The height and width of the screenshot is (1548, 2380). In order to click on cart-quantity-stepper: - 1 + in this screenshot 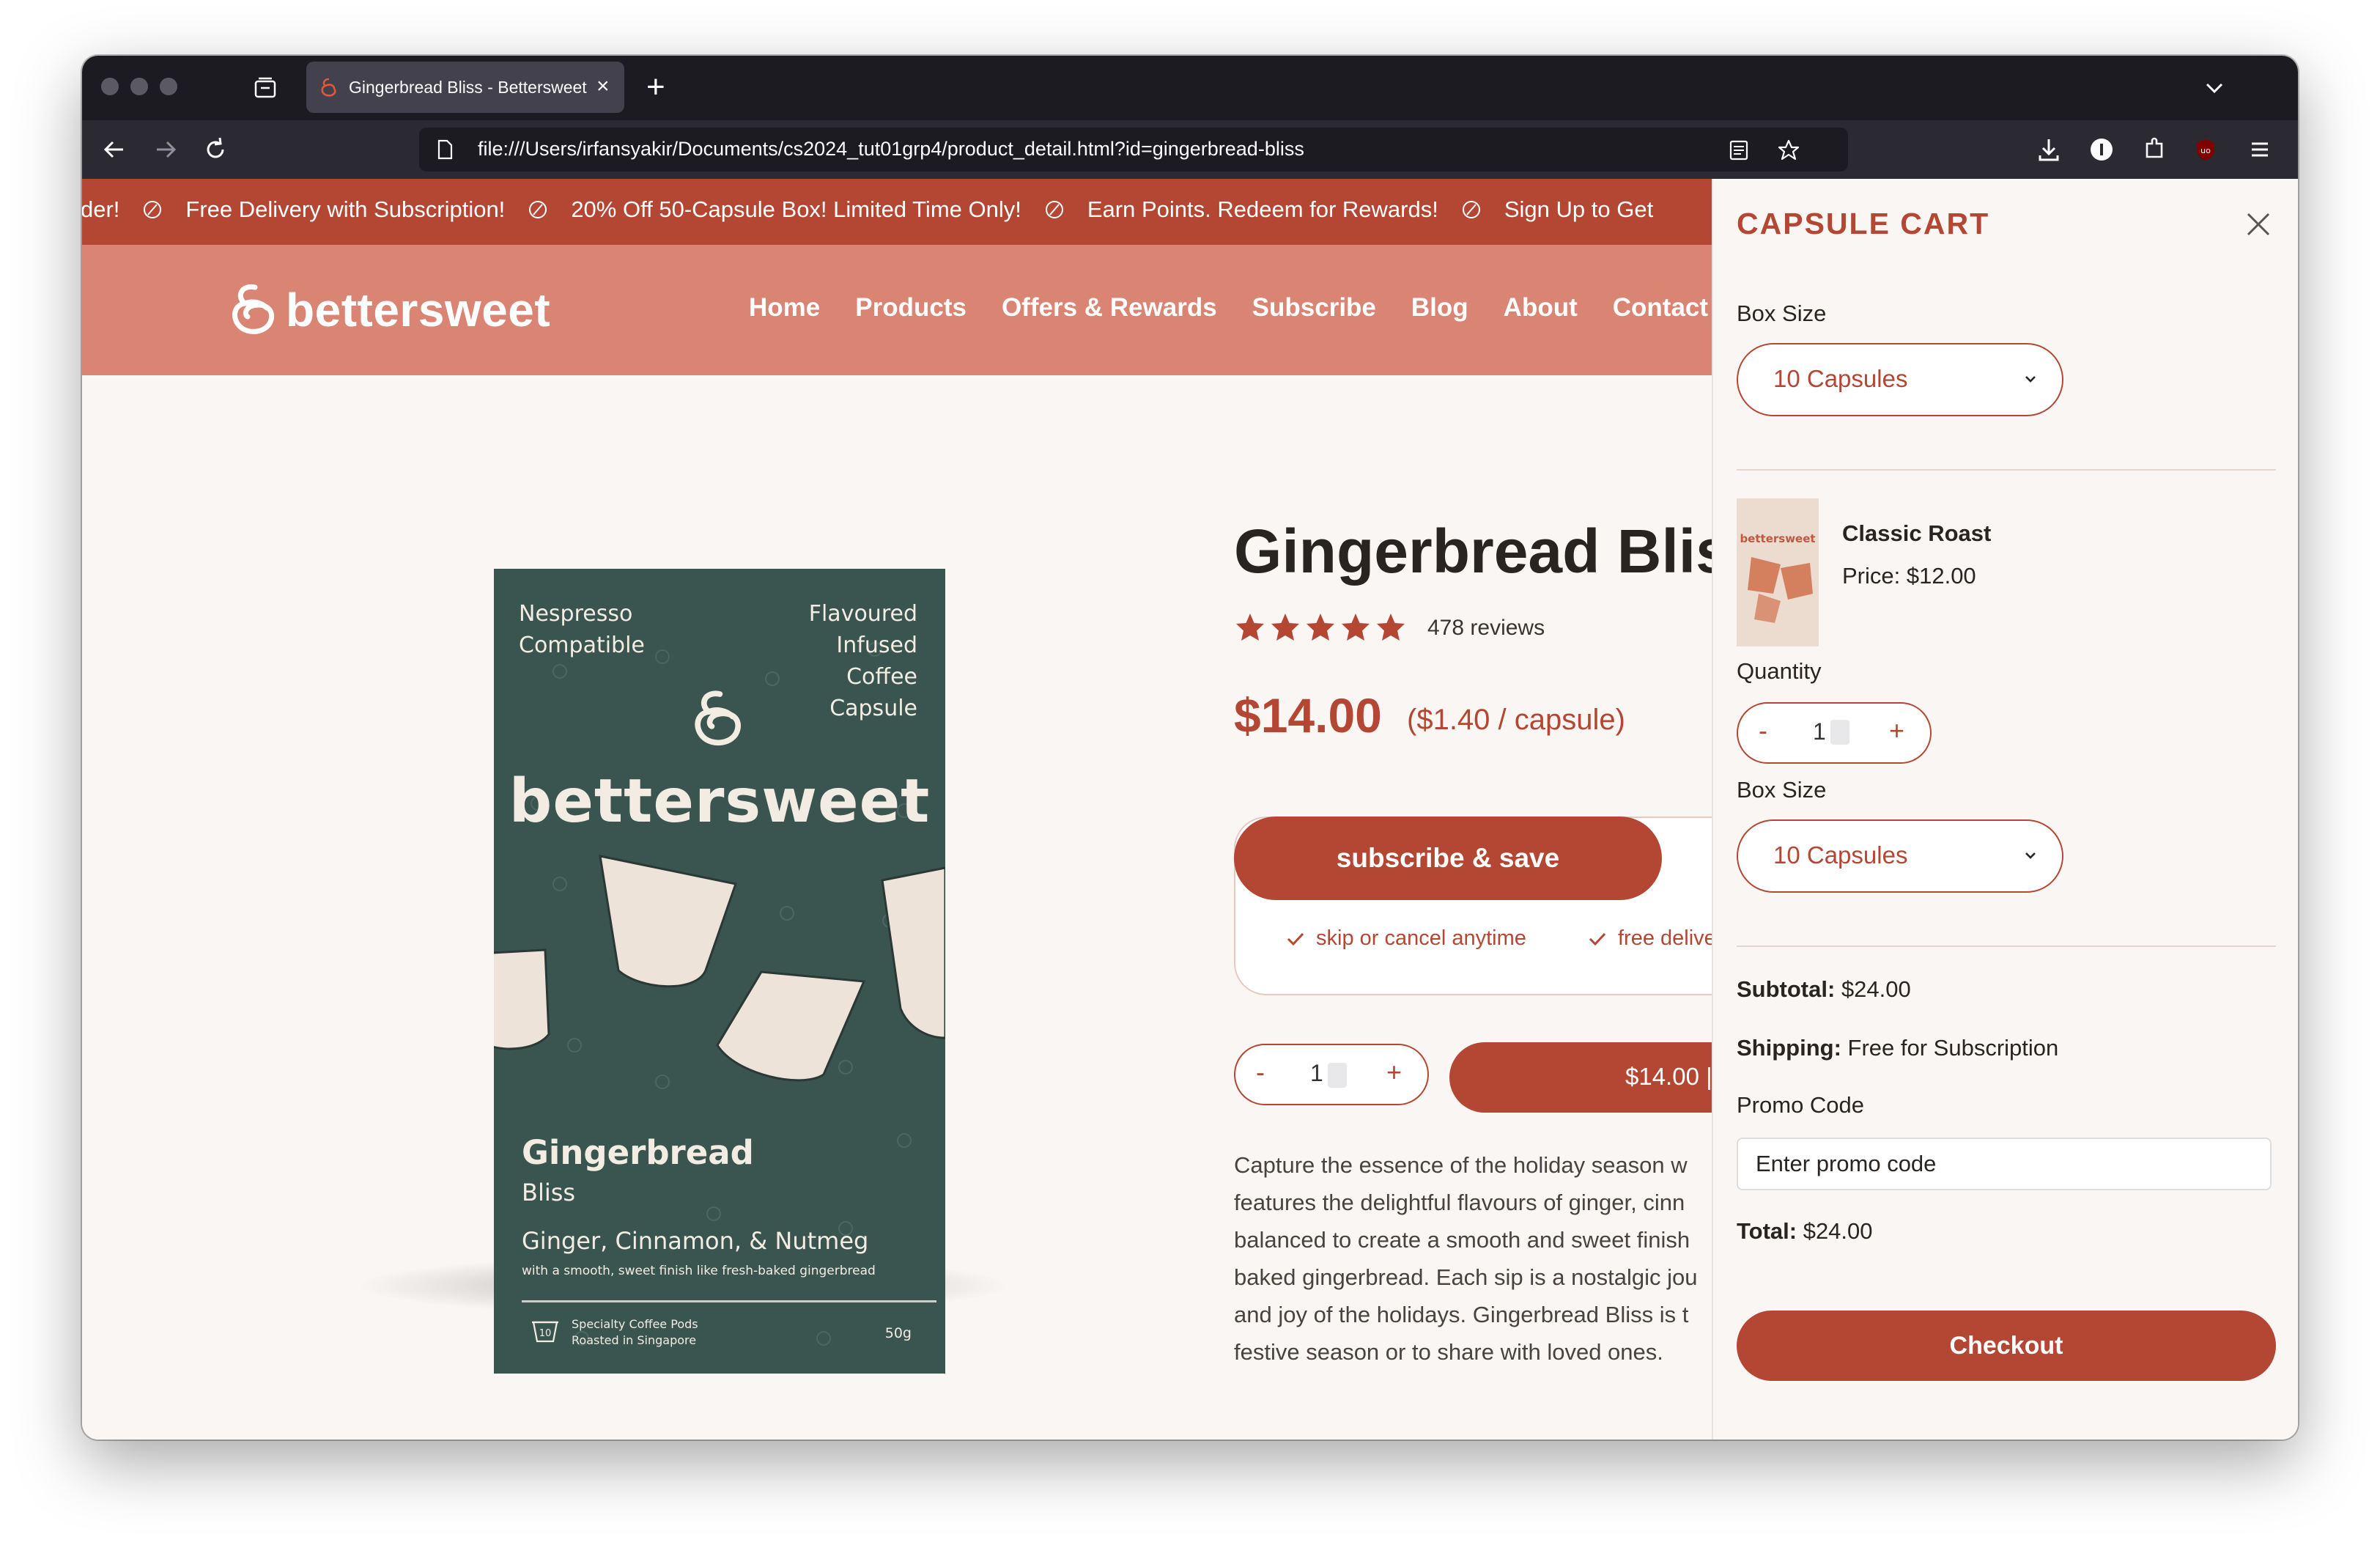, I will do `click(1834, 733)`.